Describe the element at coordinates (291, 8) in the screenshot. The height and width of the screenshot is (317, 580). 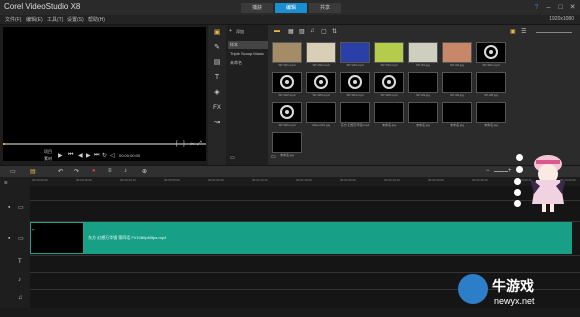
I see `tab-edit: 编辑` at that location.